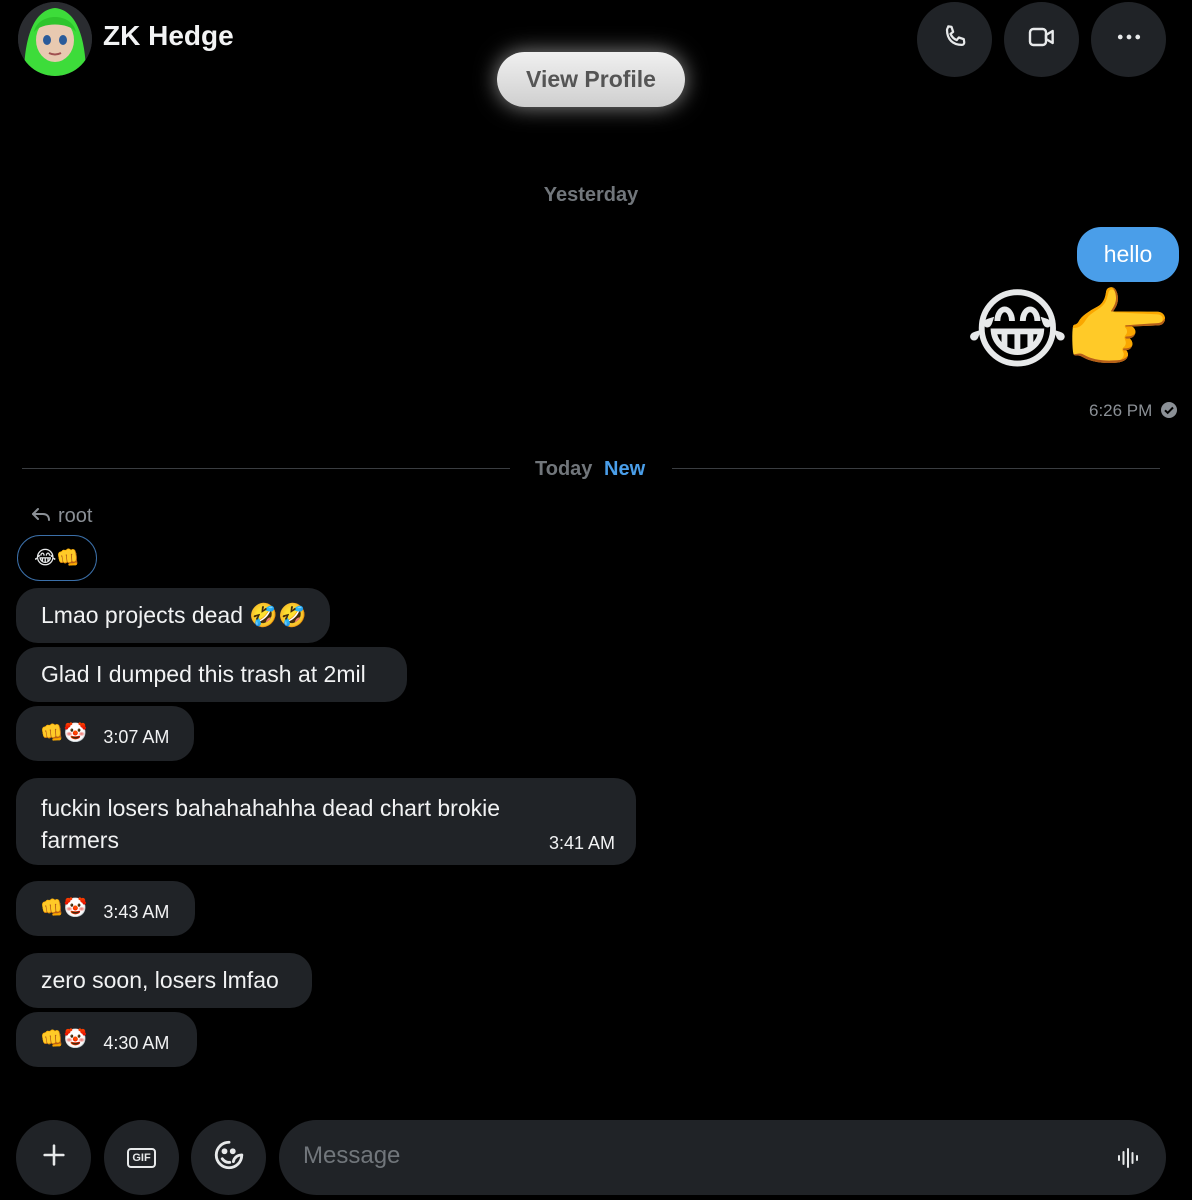  I want to click on reply-arrow-icon, so click(41, 517).